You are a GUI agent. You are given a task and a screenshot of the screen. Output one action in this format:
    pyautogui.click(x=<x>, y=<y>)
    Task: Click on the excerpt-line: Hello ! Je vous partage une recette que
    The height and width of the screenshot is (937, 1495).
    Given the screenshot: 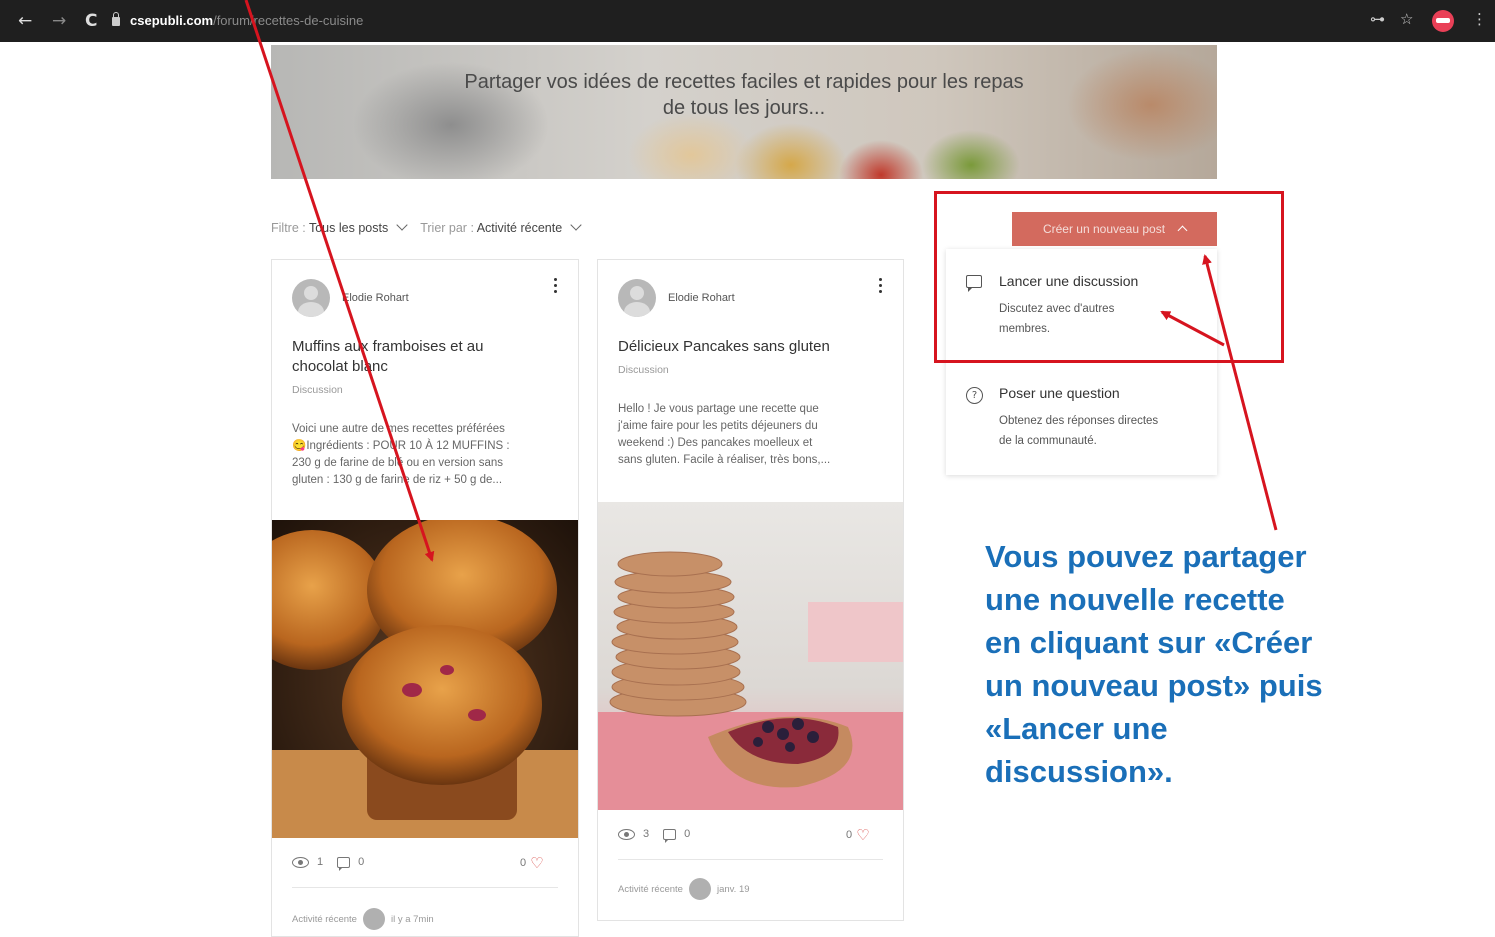 What is the action you would take?
    pyautogui.click(x=718, y=409)
    